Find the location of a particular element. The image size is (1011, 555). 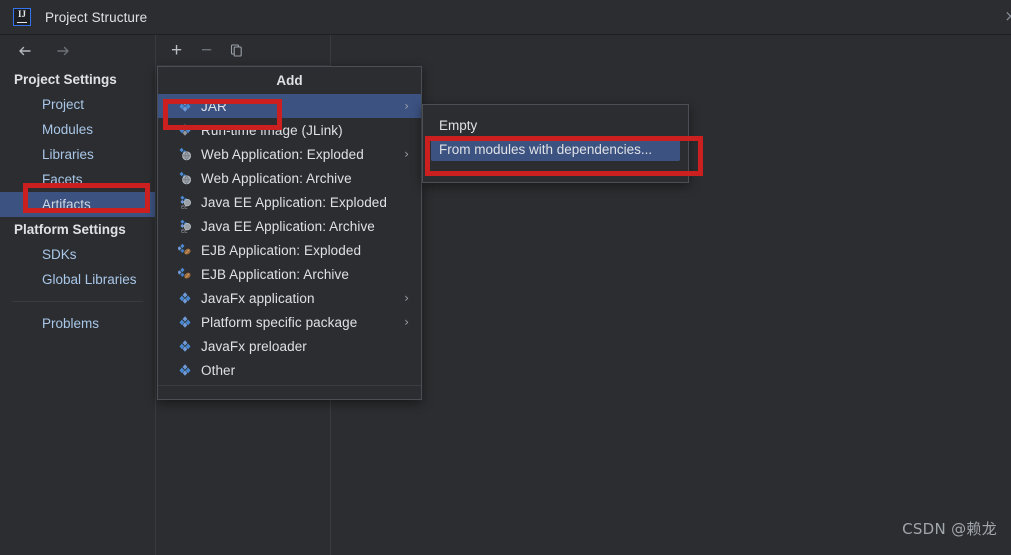

menu-item-label: Web Application: Exploded is located at coordinates (282, 154).